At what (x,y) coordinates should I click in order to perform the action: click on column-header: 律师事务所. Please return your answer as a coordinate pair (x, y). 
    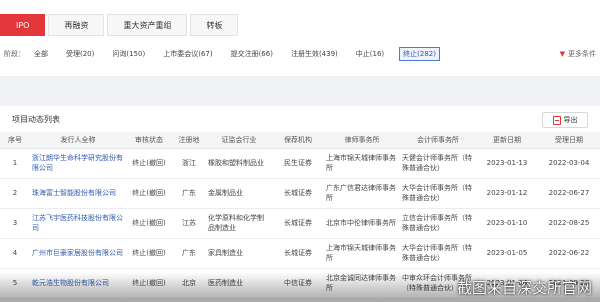
    Looking at the image, I should click on (362, 140).